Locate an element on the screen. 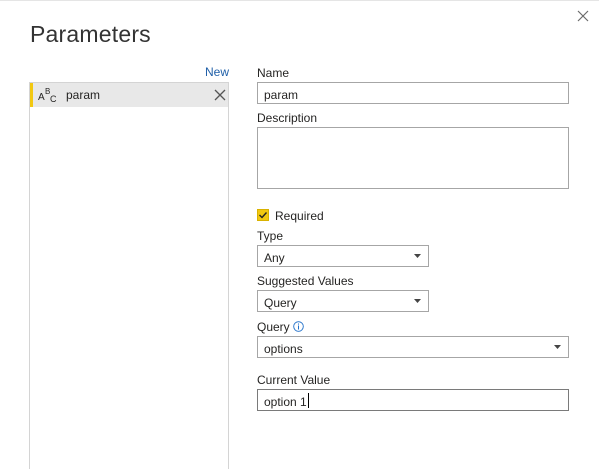 Image resolution: width=599 pixels, height=469 pixels. current-value-label: Current Value is located at coordinates (294, 380).